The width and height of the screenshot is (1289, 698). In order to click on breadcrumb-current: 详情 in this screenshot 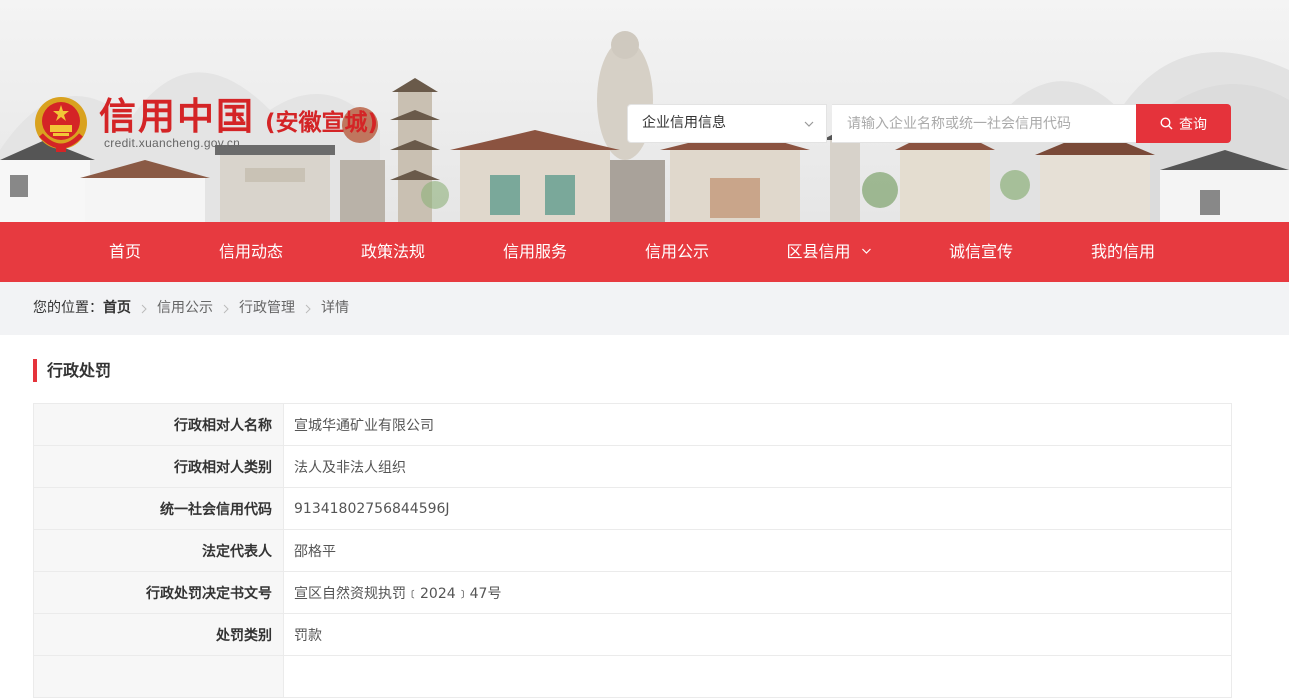, I will do `click(335, 308)`.